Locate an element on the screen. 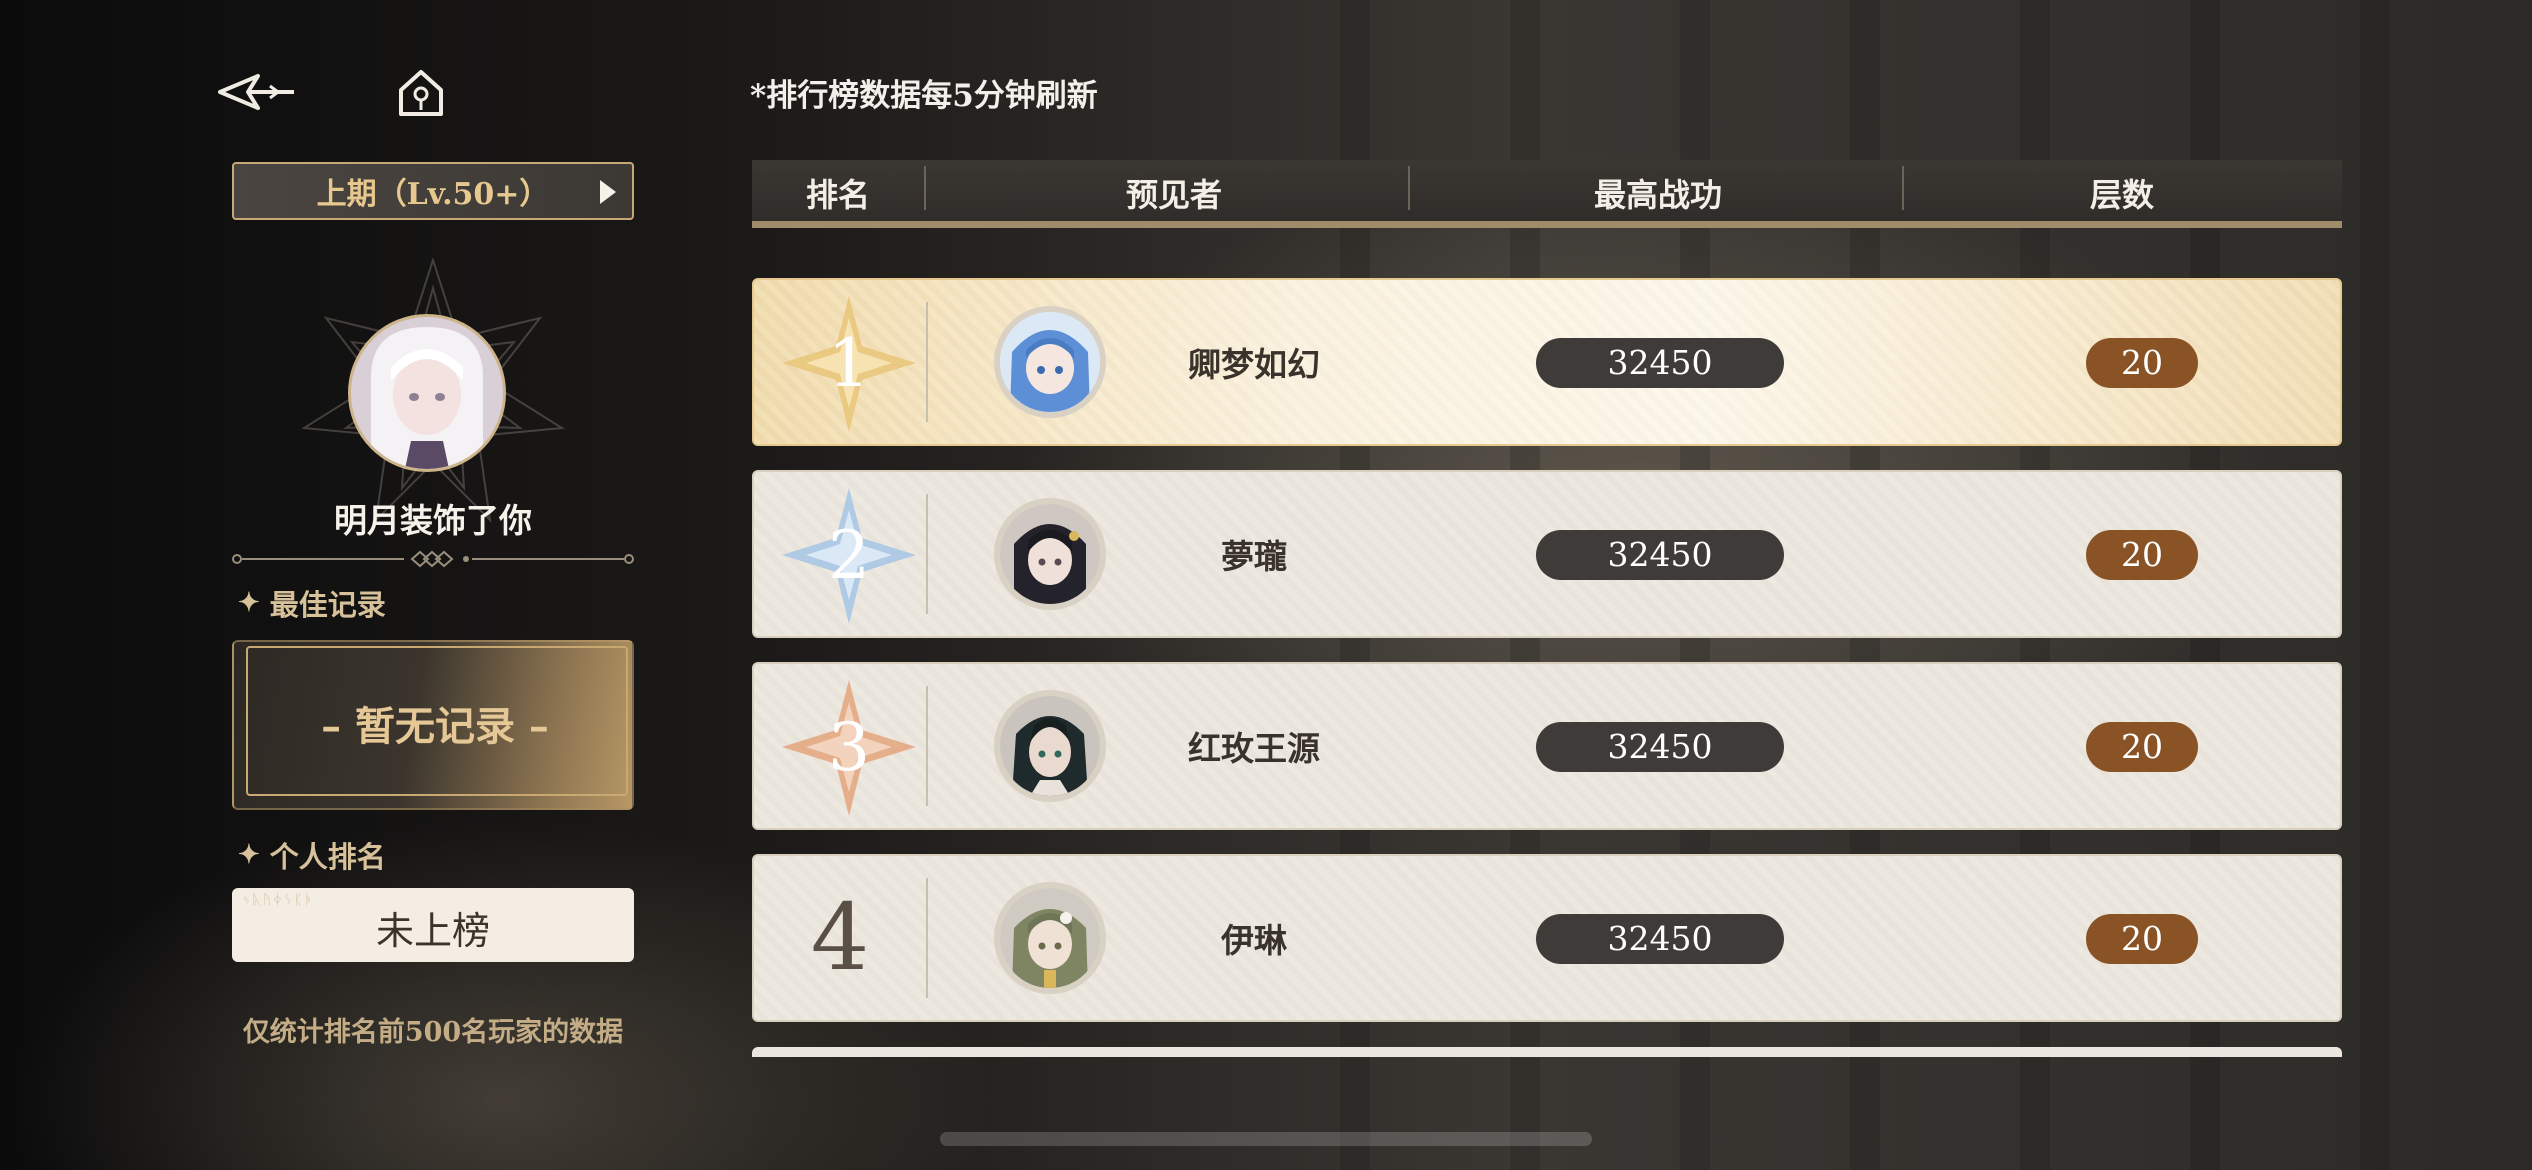 The height and width of the screenshot is (1170, 2532). home-icon is located at coordinates (421, 93).